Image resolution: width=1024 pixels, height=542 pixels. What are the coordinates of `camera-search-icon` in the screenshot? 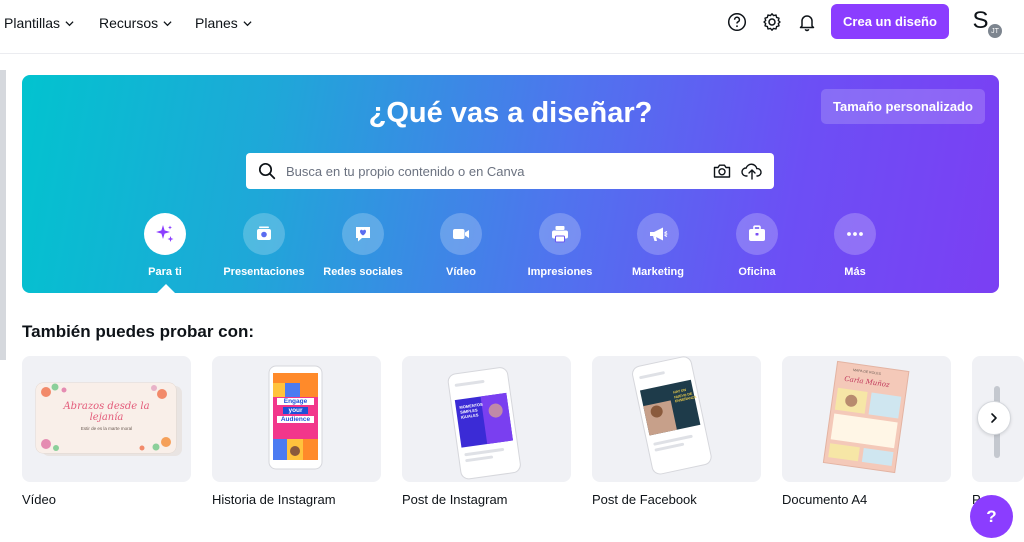 It's located at (722, 171).